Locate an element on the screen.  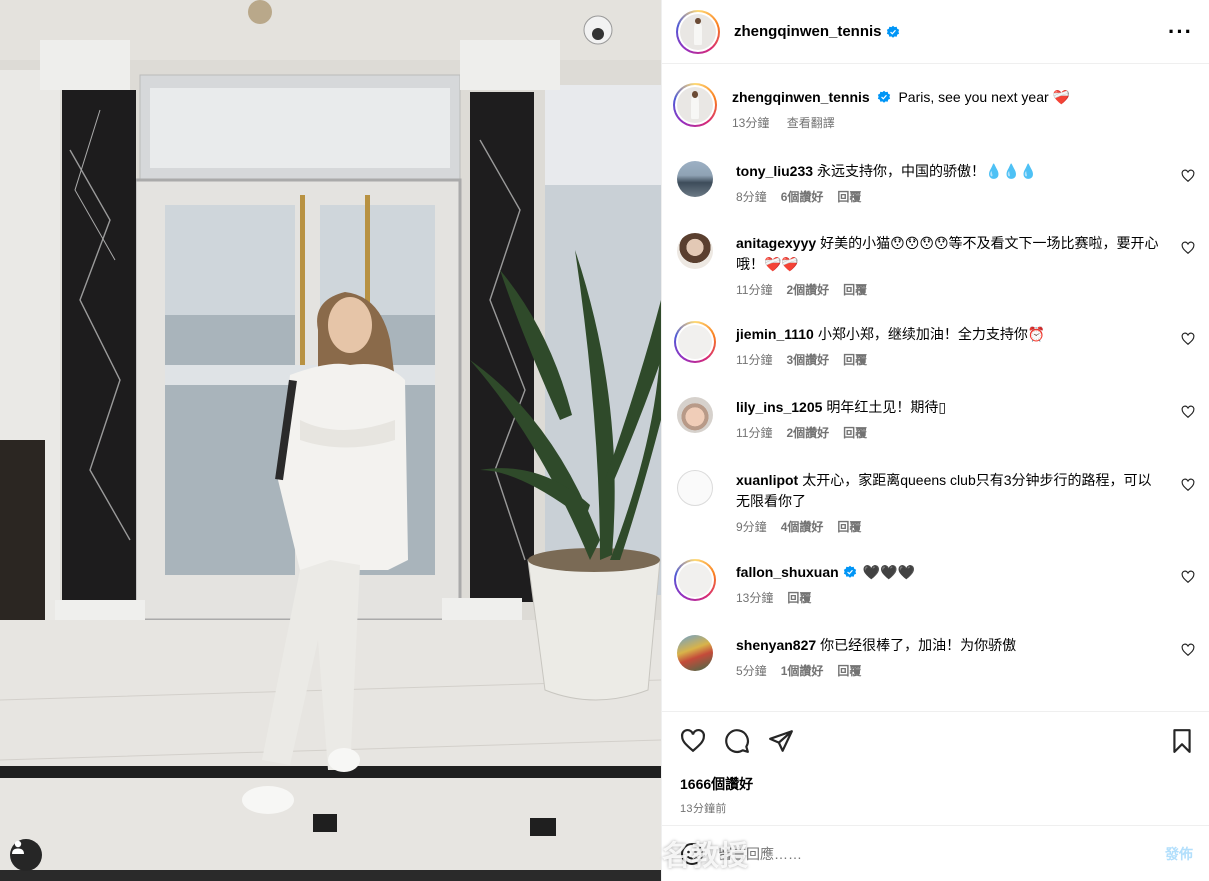
comment-username: anitagexyyy is located at coordinates (776, 243).